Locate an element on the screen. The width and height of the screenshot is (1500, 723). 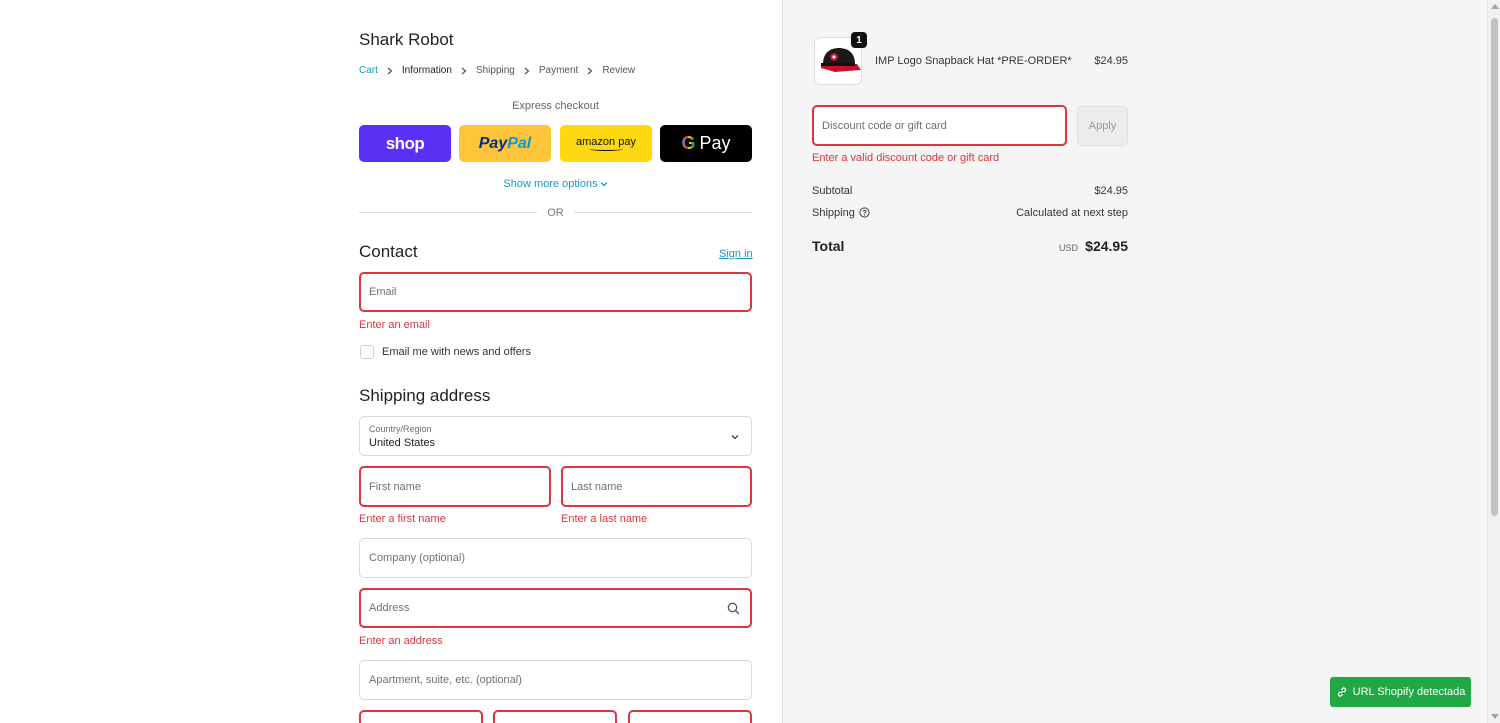
company-input: Company (optional) is located at coordinates (555, 558).